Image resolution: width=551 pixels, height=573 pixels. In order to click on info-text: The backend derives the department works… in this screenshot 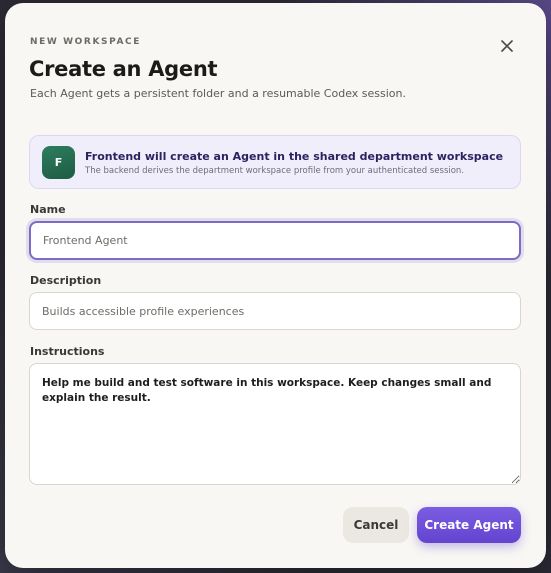, I will do `click(275, 171)`.